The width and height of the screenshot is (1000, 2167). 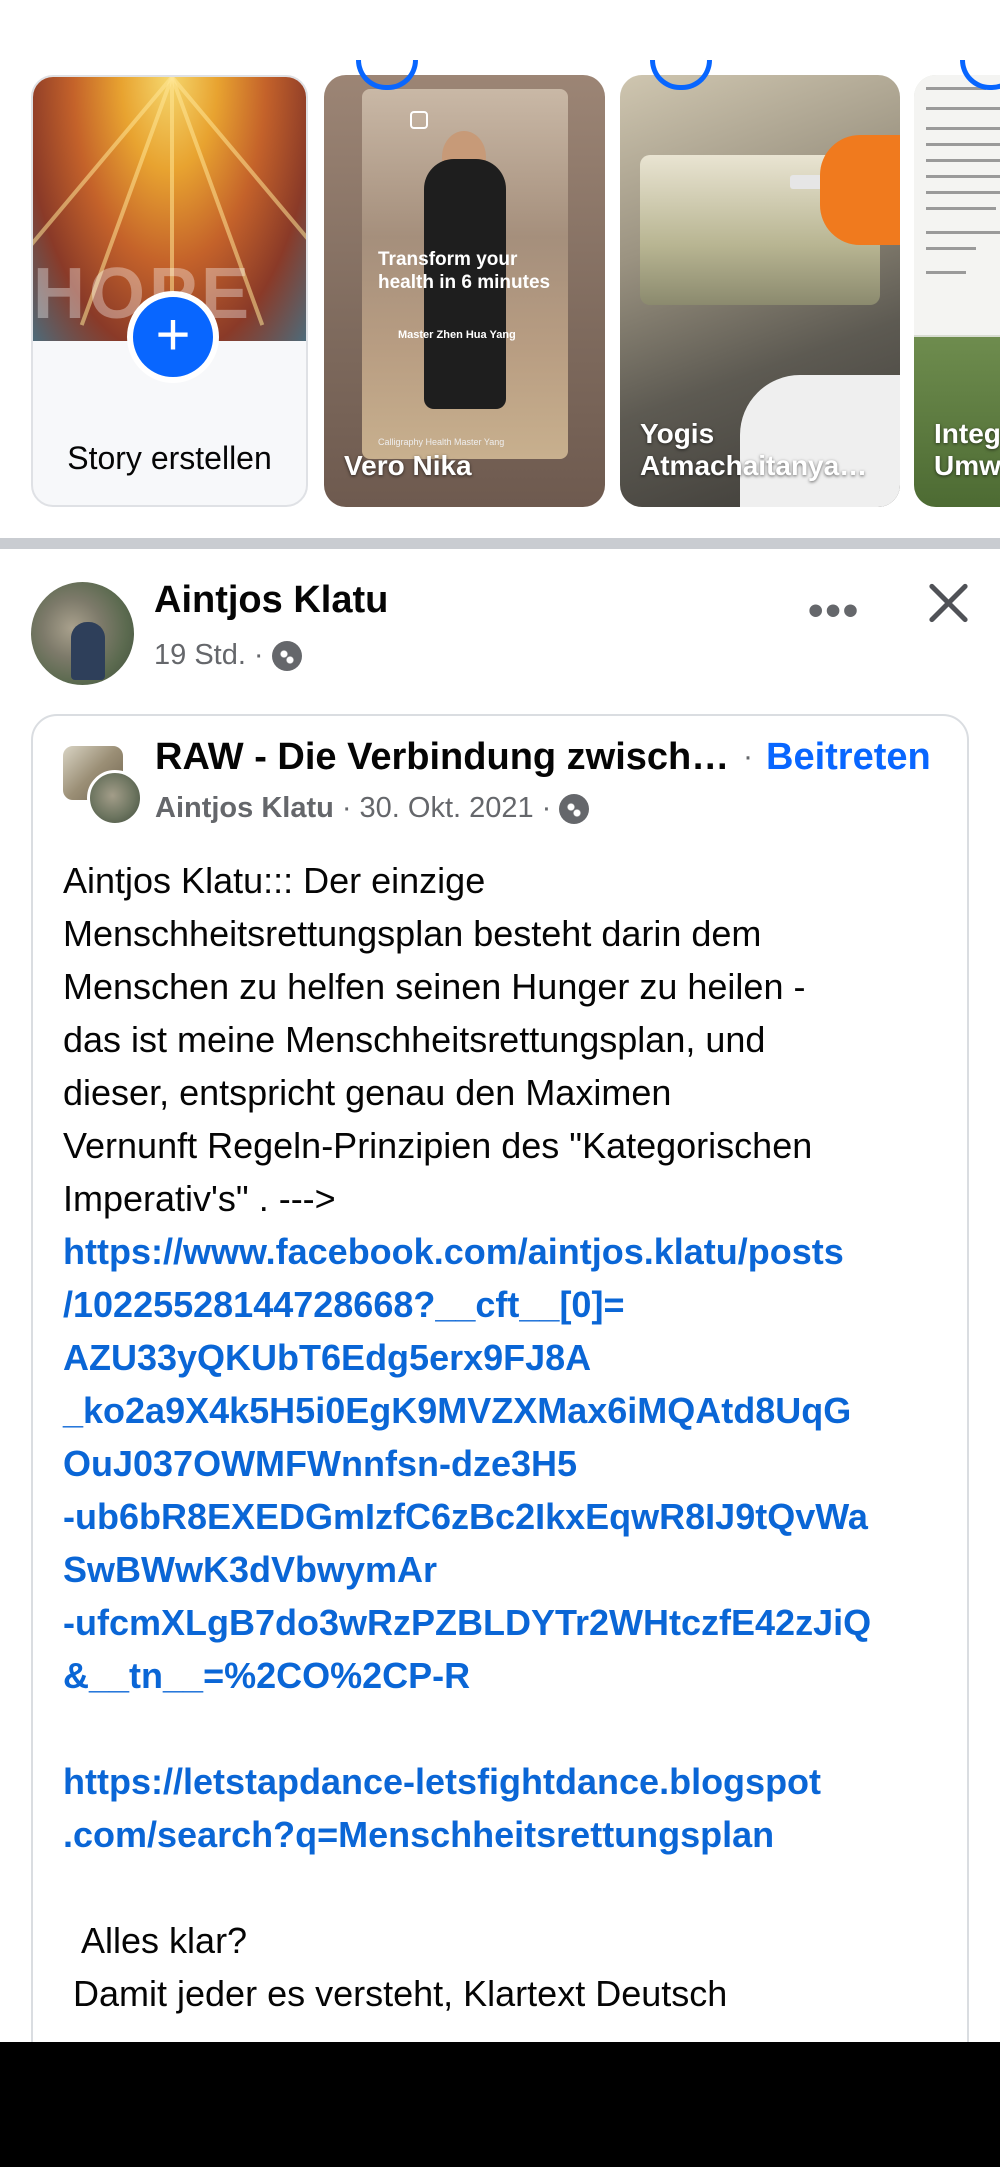 What do you see at coordinates (464, 271) in the screenshot?
I see `story-poster-title: Transform your health in 6 minutes` at bounding box center [464, 271].